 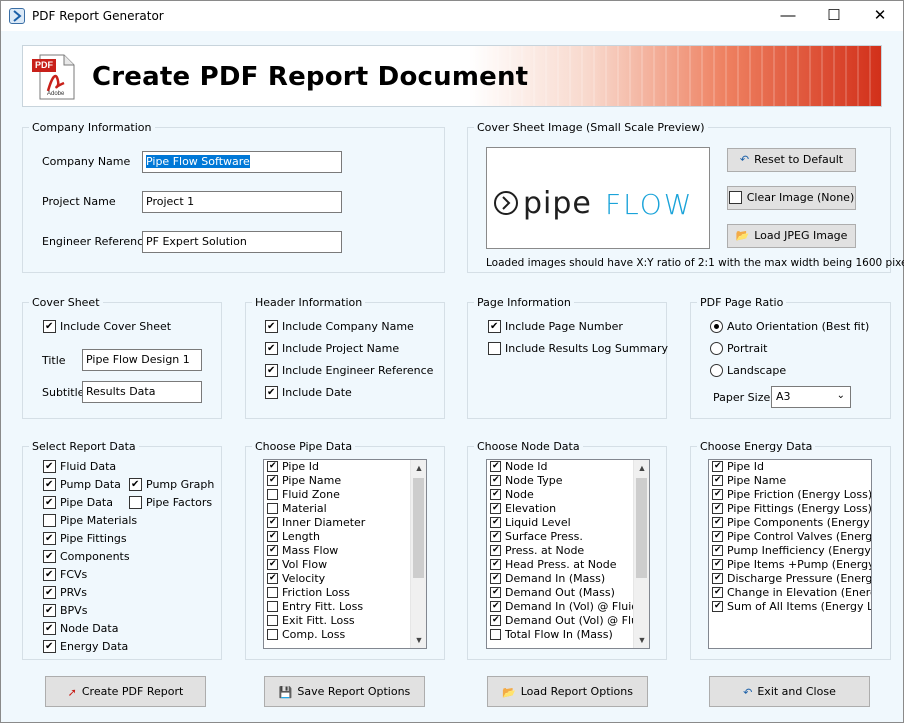 What do you see at coordinates (125, 691) in the screenshot?
I see `create-pdf-report-button: ➚ Create PDF Report` at bounding box center [125, 691].